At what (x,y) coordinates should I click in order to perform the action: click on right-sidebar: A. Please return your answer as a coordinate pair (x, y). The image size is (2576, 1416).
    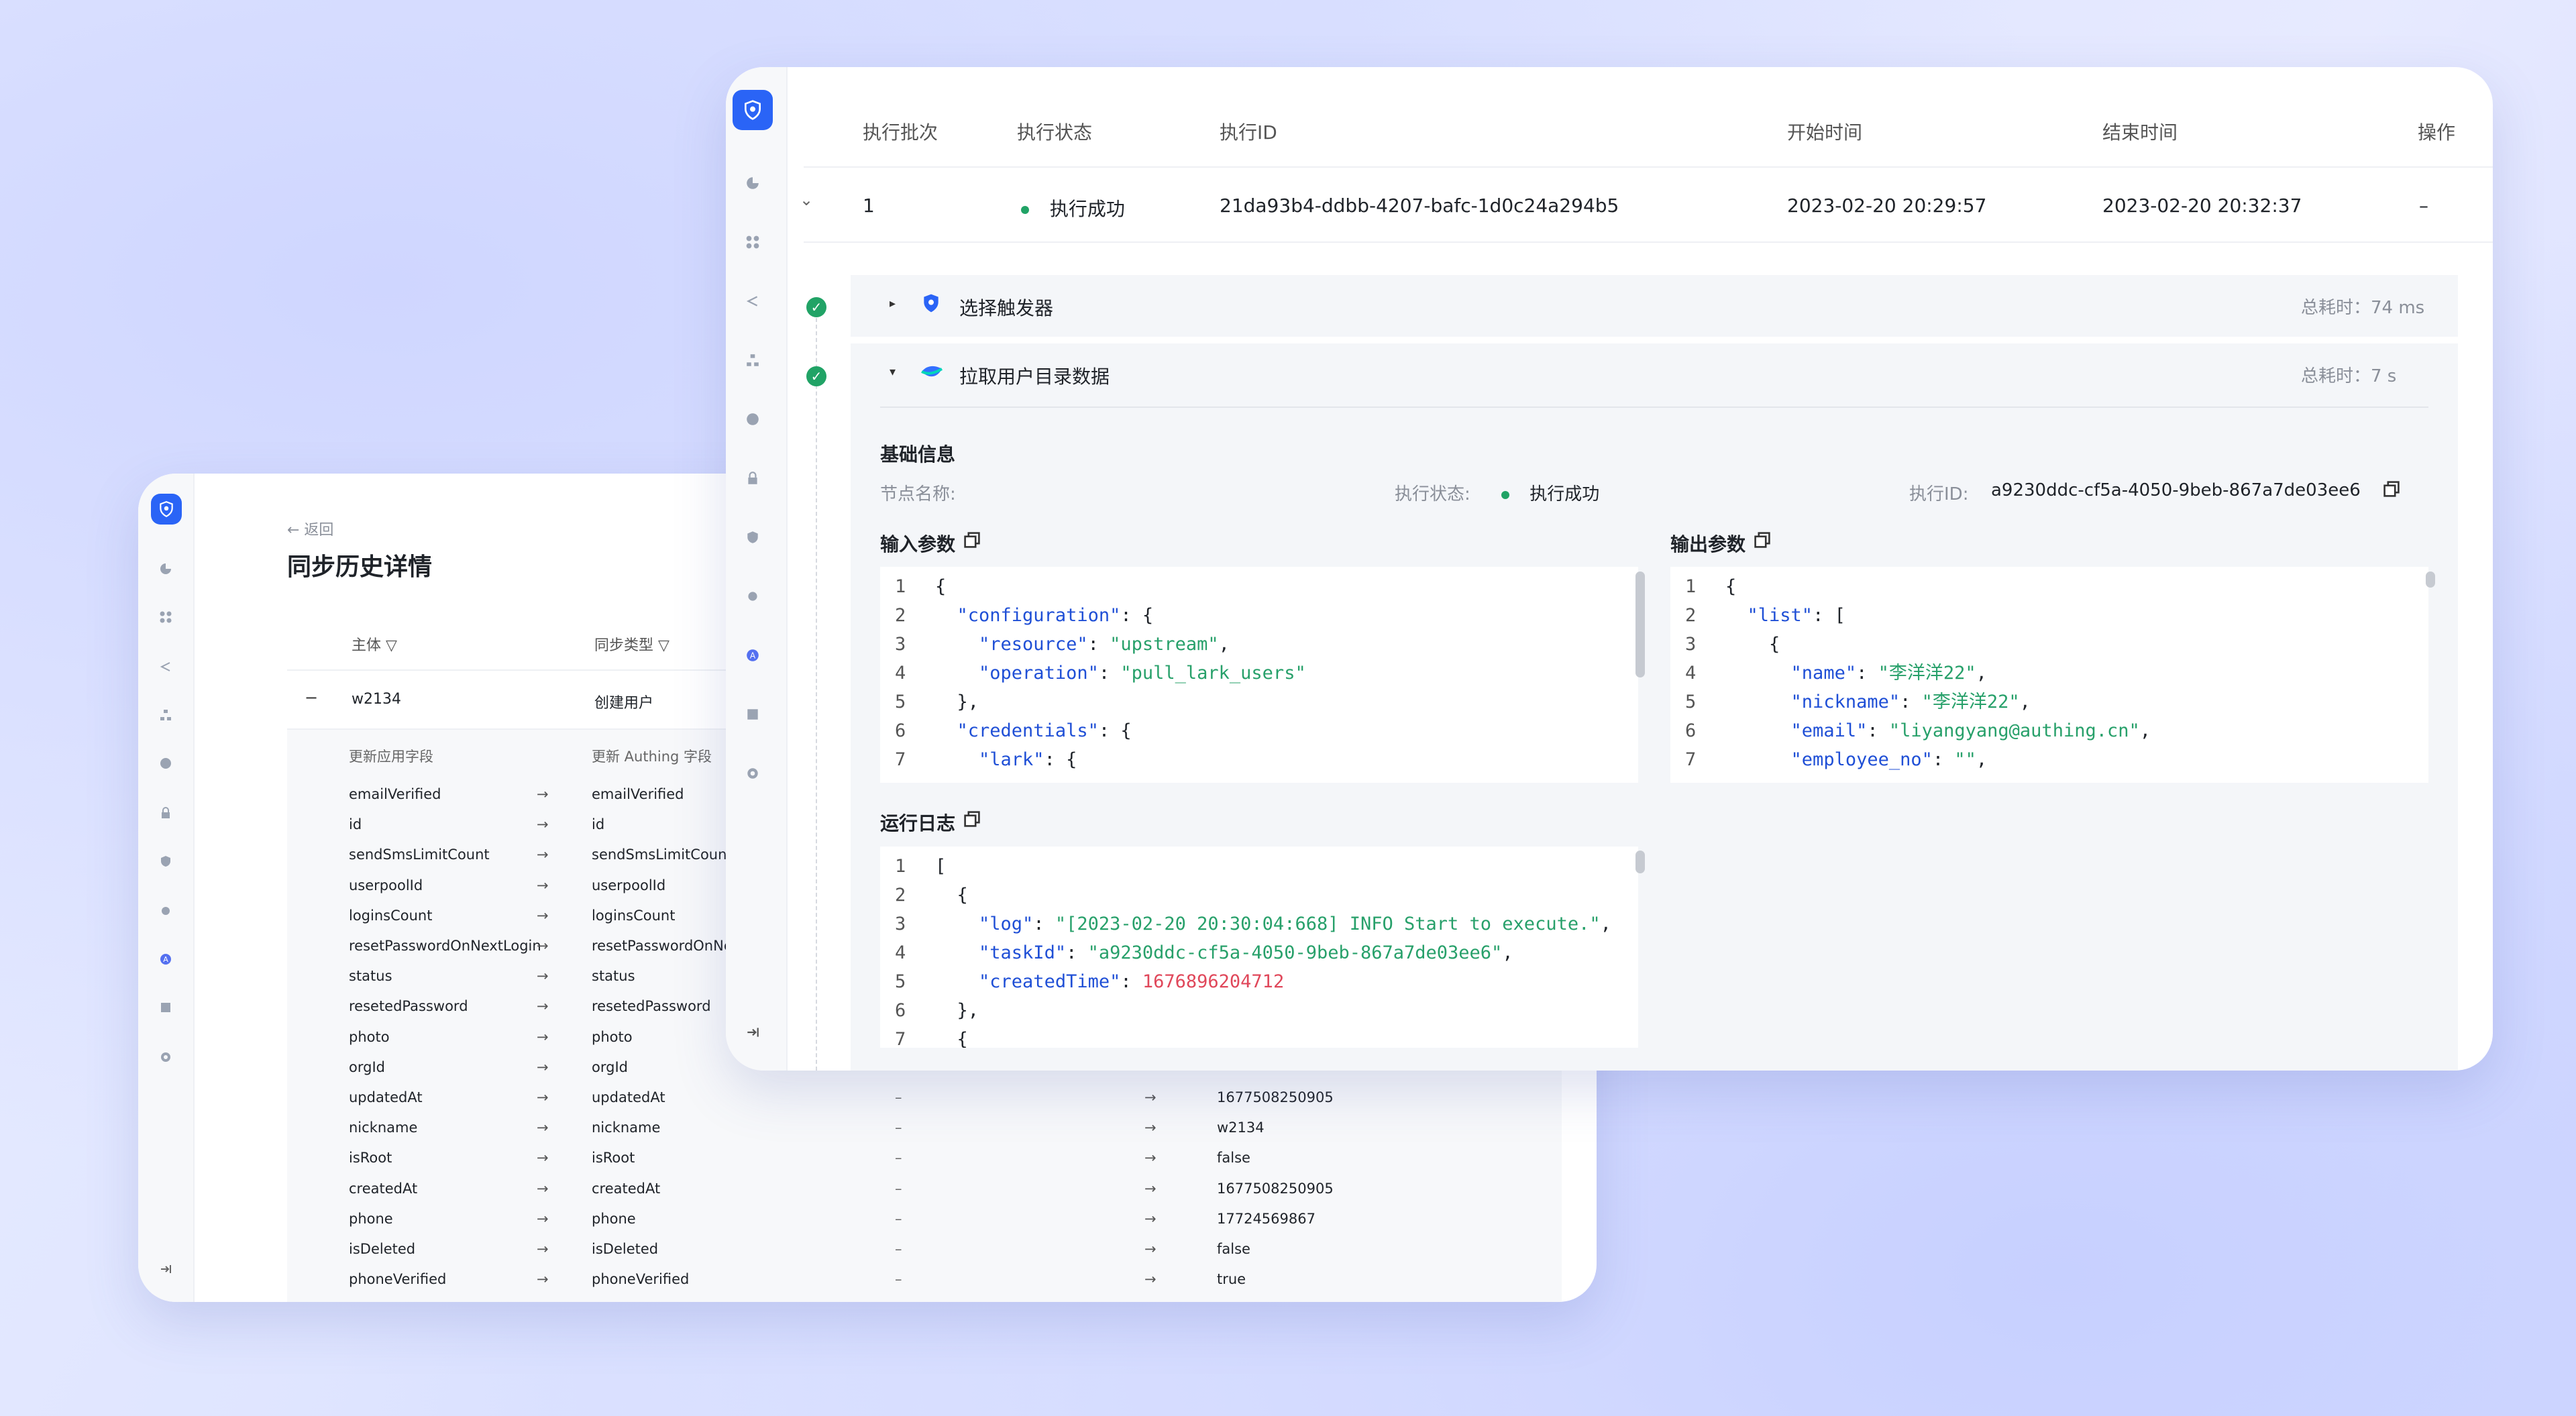
    Looking at the image, I should click on (757, 569).